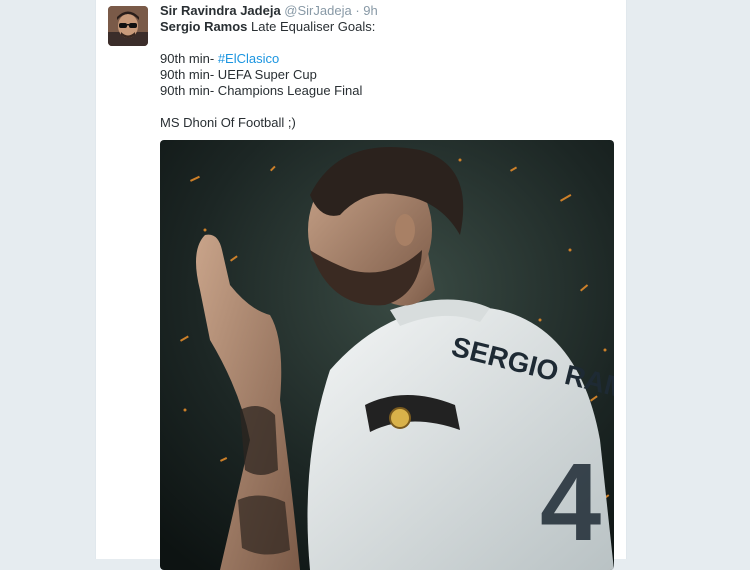 The image size is (750, 570). I want to click on goal-line-3: 90th min- Champions League Final, so click(261, 90).